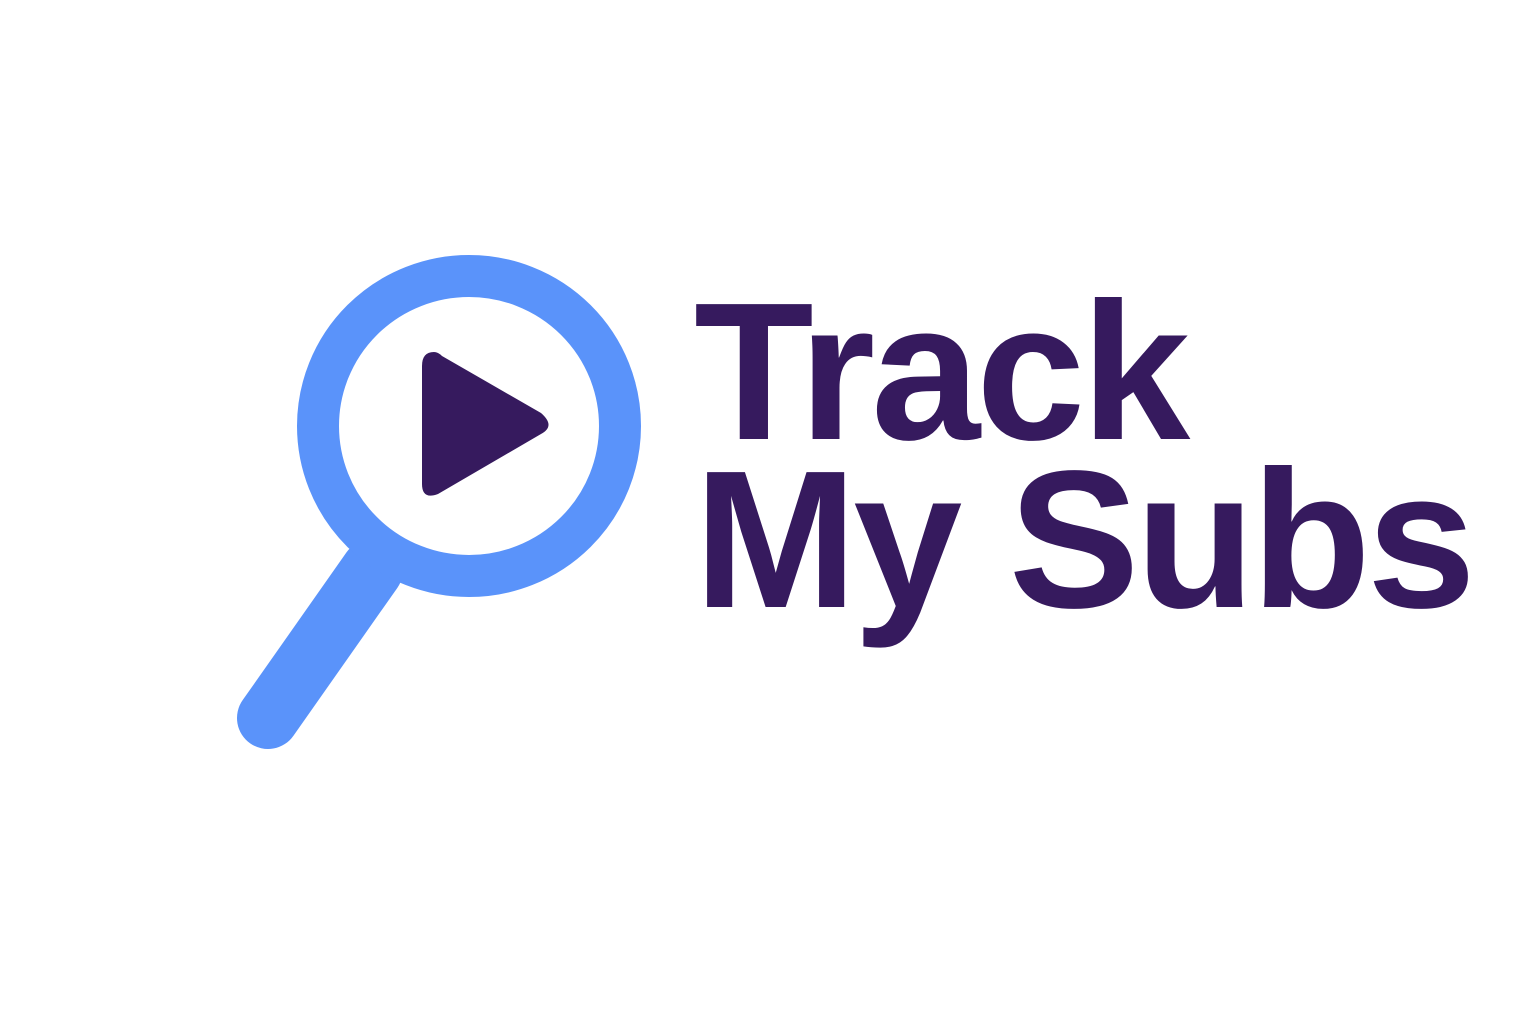 This screenshot has width=1536, height=1024. I want to click on magnifier-handle, so click(320, 644).